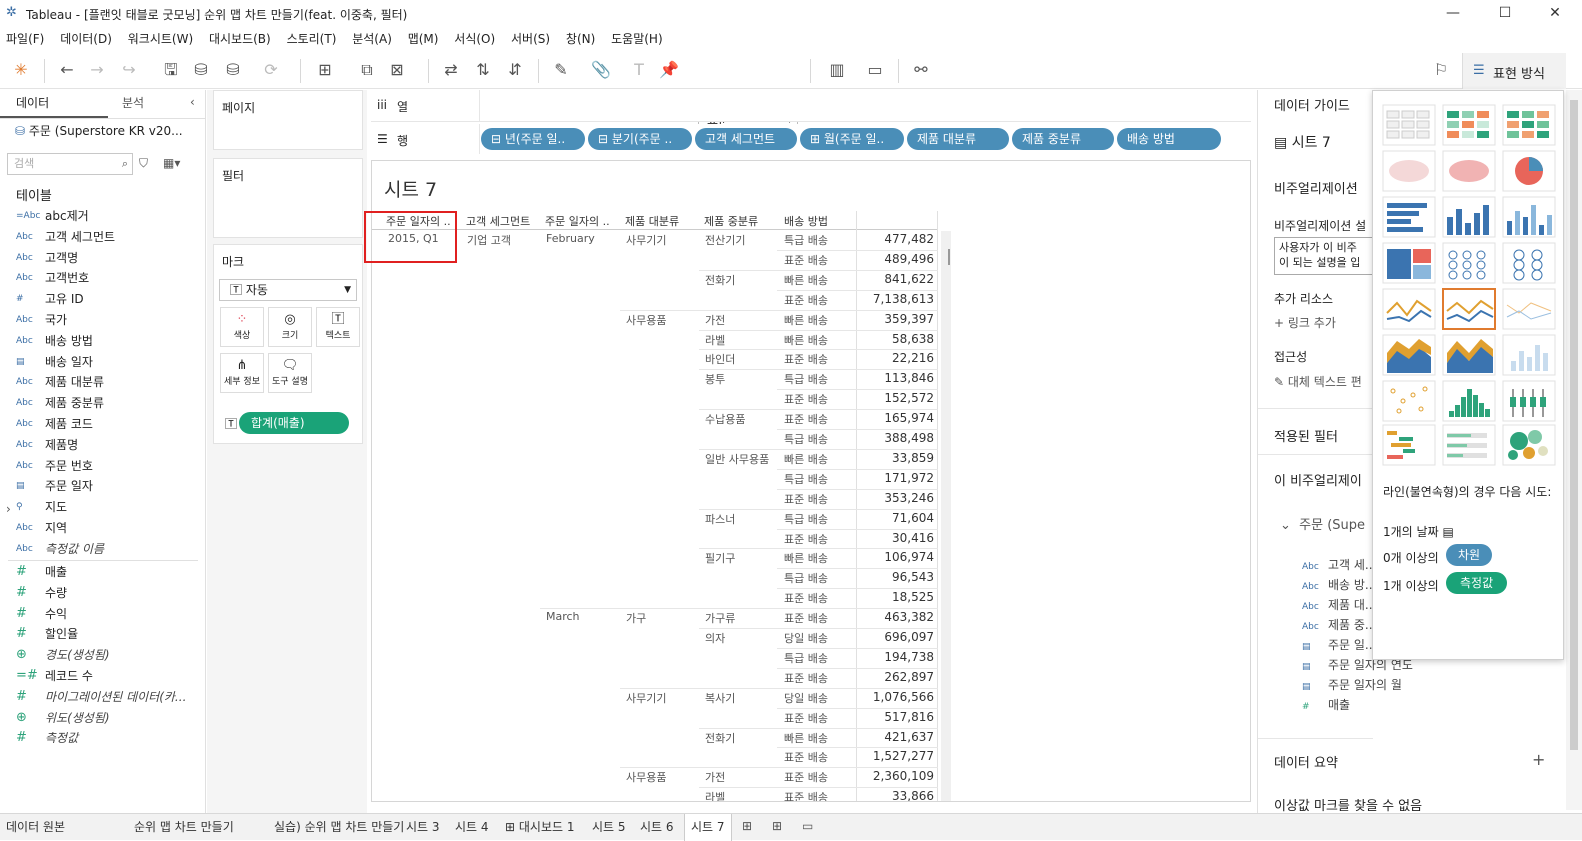 This screenshot has width=1582, height=841. I want to click on cell-value: 696,097, so click(896, 637).